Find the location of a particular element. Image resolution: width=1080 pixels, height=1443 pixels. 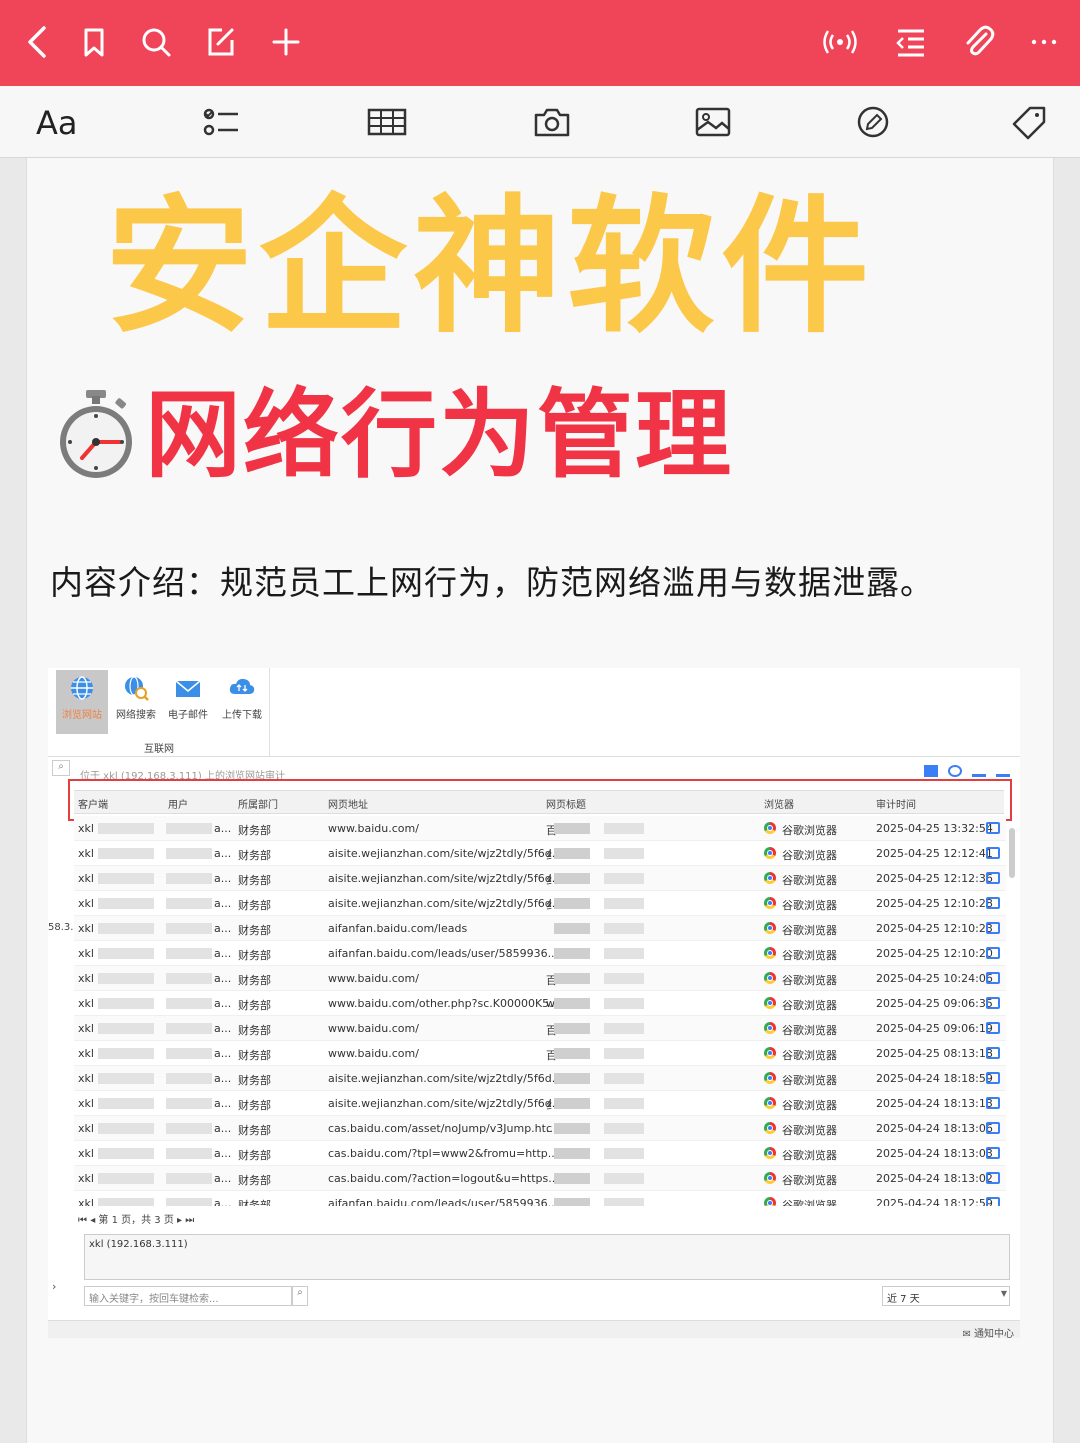

date-range-select: 近 7 天 ▼ is located at coordinates (946, 1296).